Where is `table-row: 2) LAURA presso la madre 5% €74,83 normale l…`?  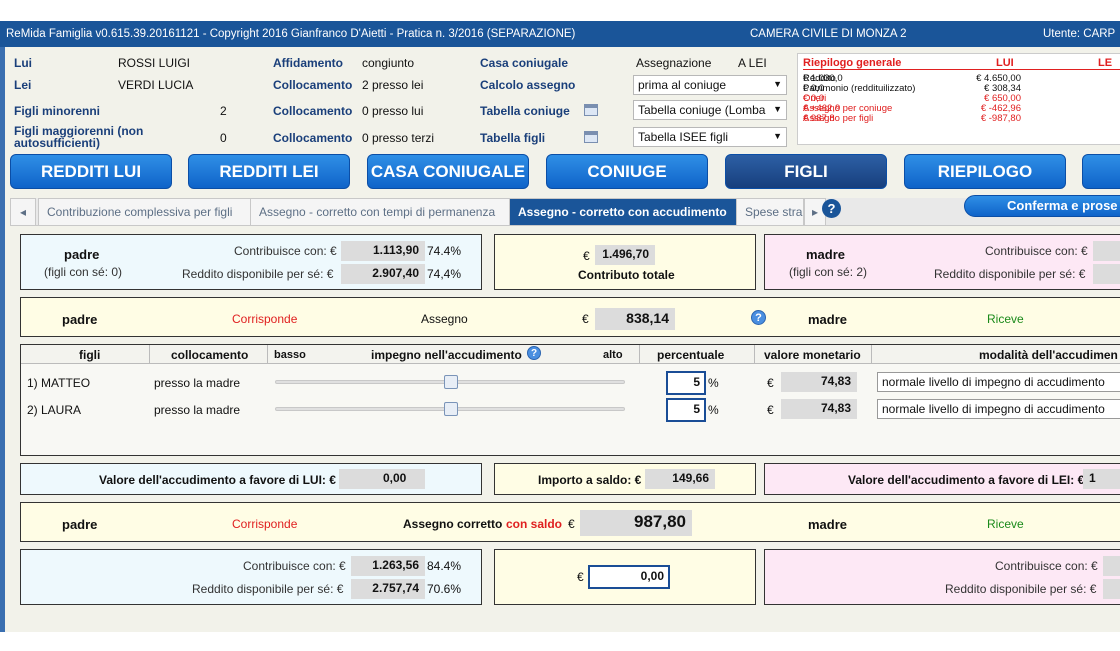
table-row: 2) LAURA presso la madre 5% €74,83 normale l… is located at coordinates (570, 411).